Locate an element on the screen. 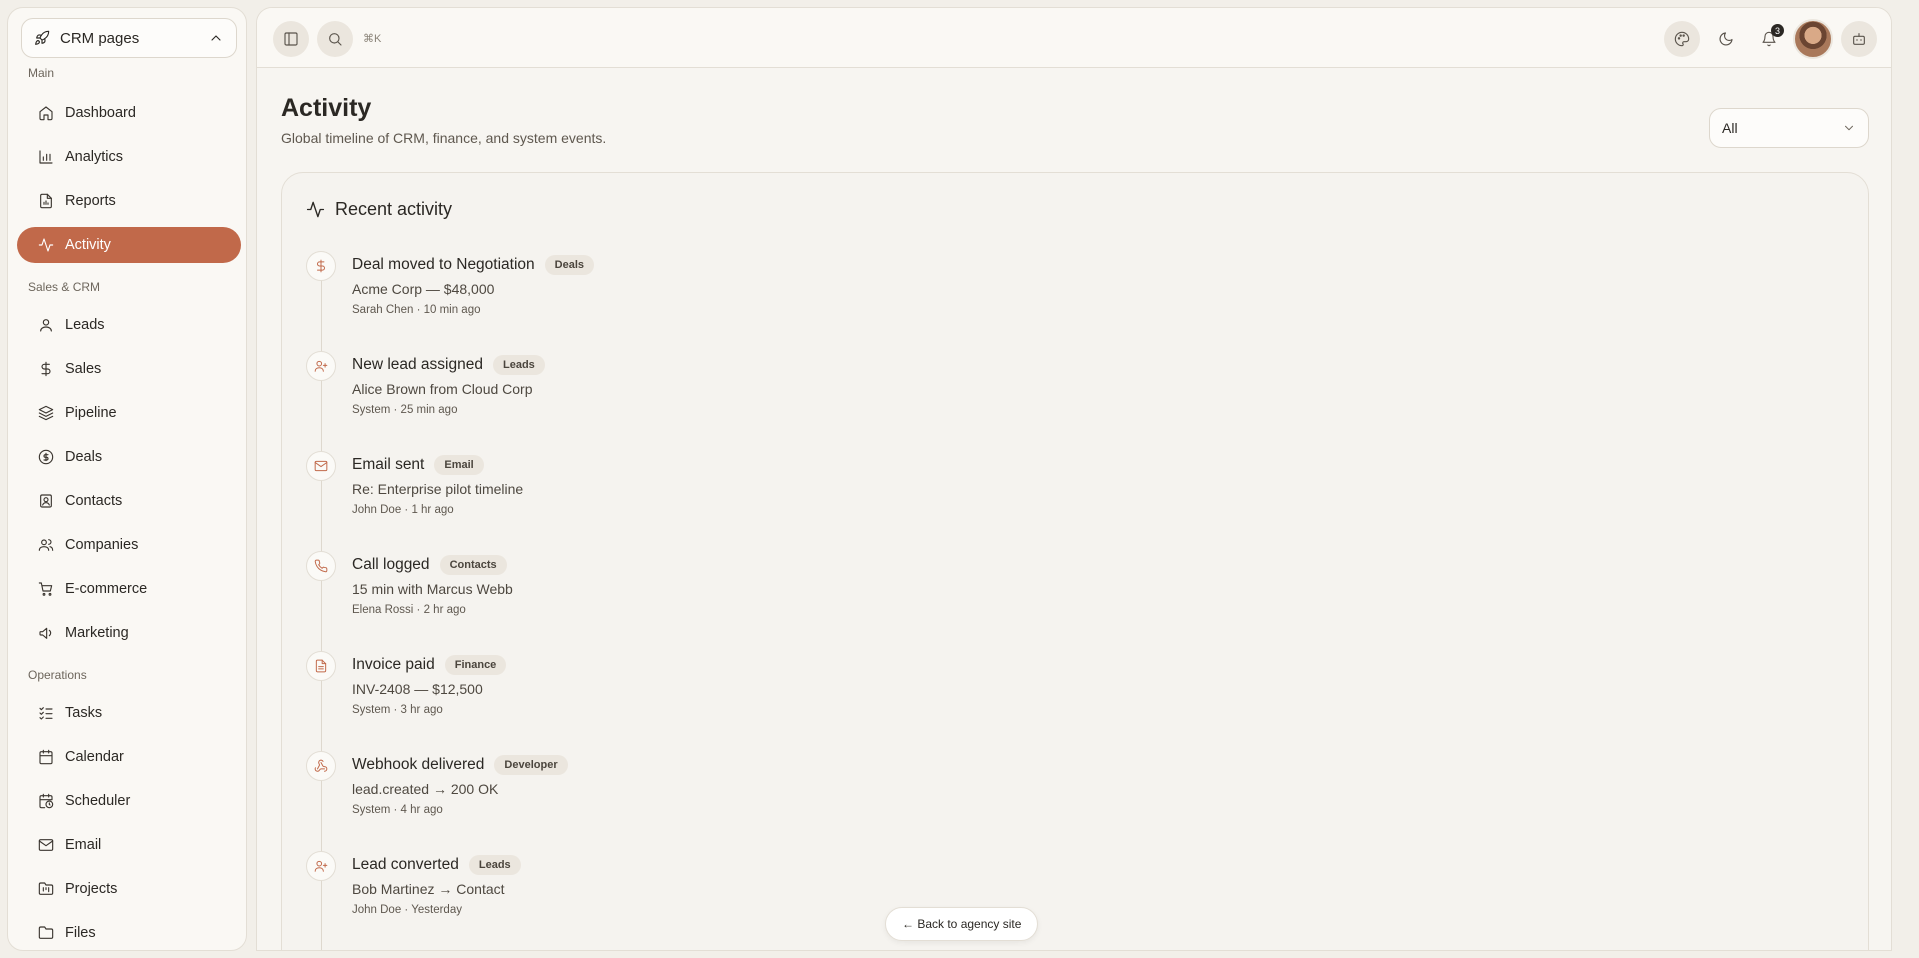  event-description: Alice Brown from Cloud Corp is located at coordinates (442, 389).